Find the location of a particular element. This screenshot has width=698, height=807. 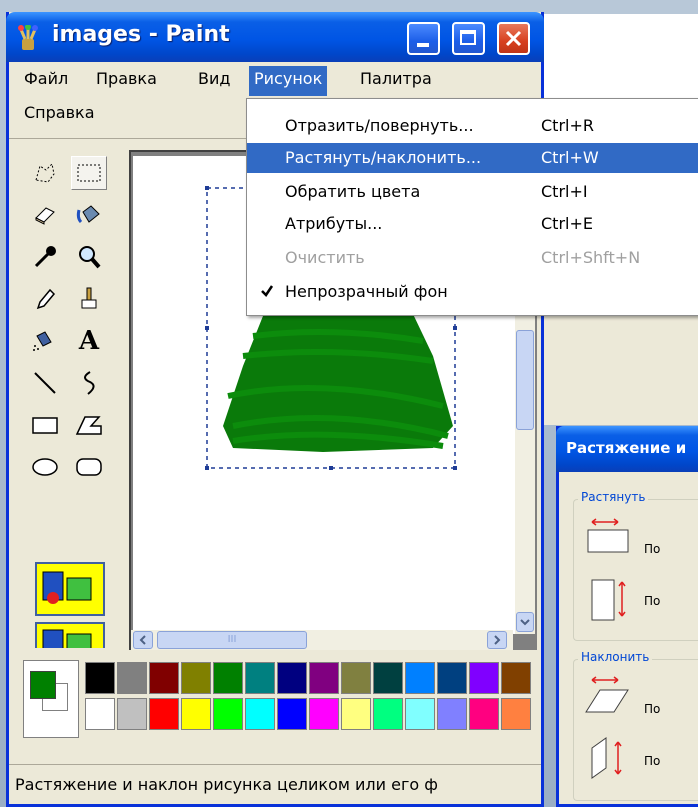

menu-bar: Файл Правка Вид Рисунок Палитра is located at coordinates (275, 79).